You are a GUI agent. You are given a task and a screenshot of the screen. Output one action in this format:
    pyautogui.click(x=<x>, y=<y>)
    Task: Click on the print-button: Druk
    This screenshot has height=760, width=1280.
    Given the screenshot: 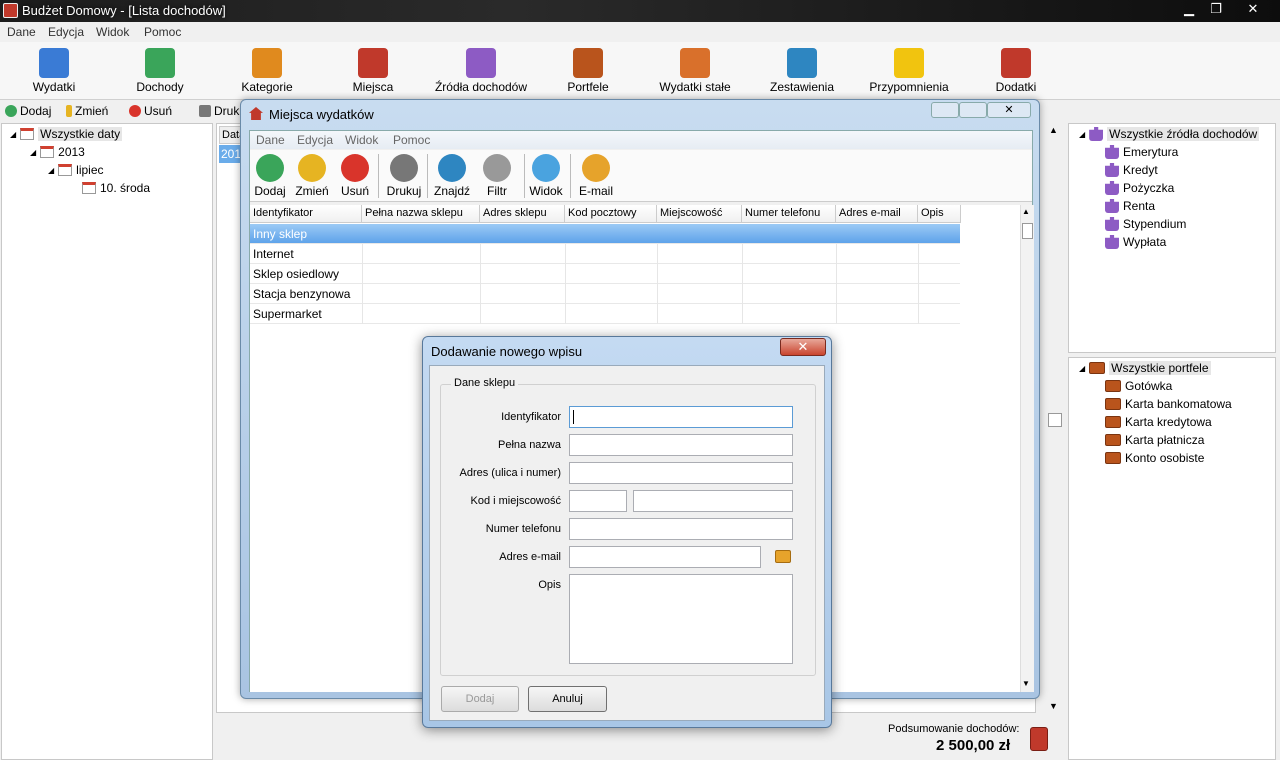 What is the action you would take?
    pyautogui.click(x=219, y=111)
    